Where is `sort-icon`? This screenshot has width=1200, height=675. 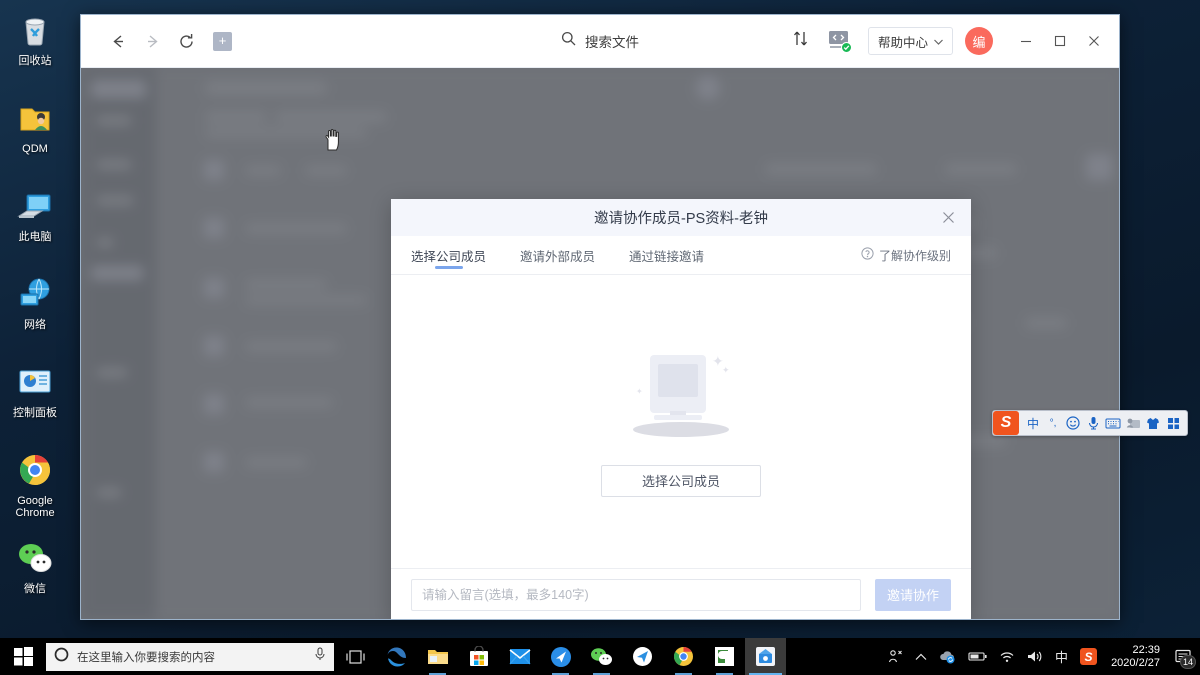
sort-icon is located at coordinates (800, 41).